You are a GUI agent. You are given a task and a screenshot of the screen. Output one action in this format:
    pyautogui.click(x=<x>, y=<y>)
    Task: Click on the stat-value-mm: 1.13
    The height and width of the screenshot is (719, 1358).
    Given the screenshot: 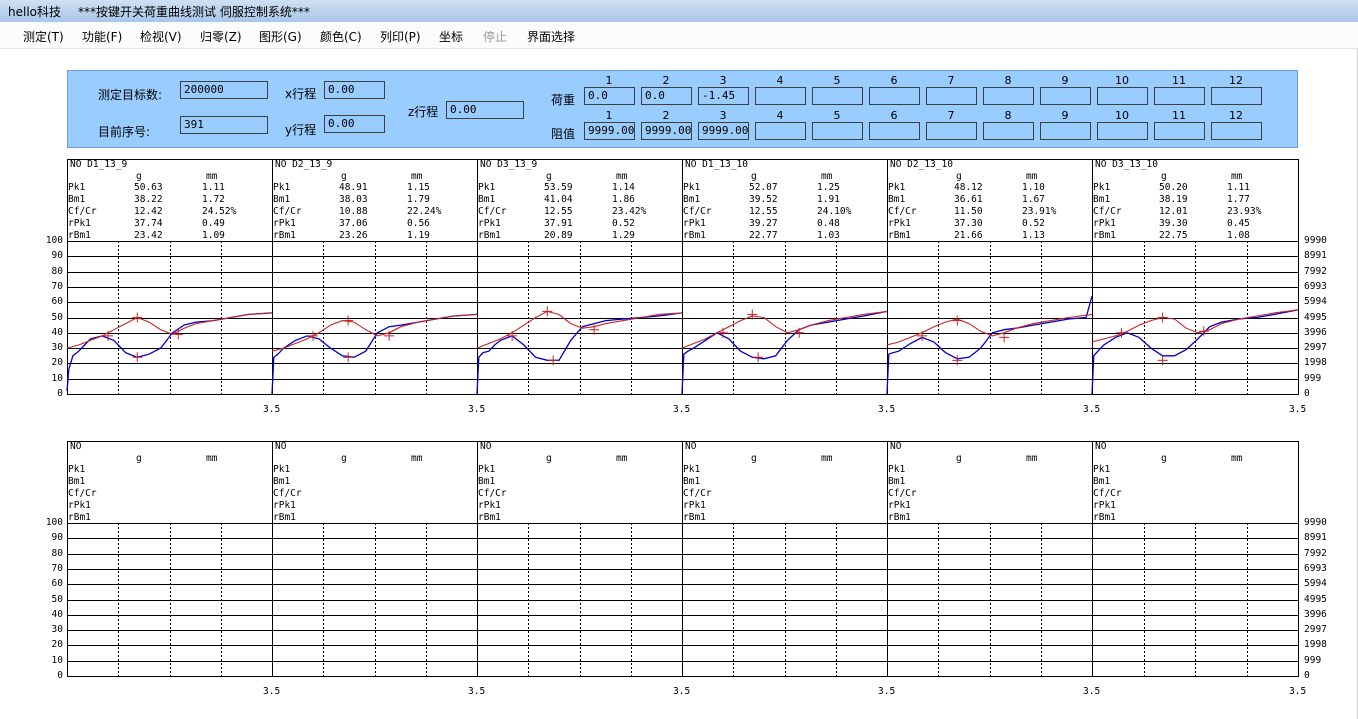 What is the action you would take?
    pyautogui.click(x=1033, y=235)
    